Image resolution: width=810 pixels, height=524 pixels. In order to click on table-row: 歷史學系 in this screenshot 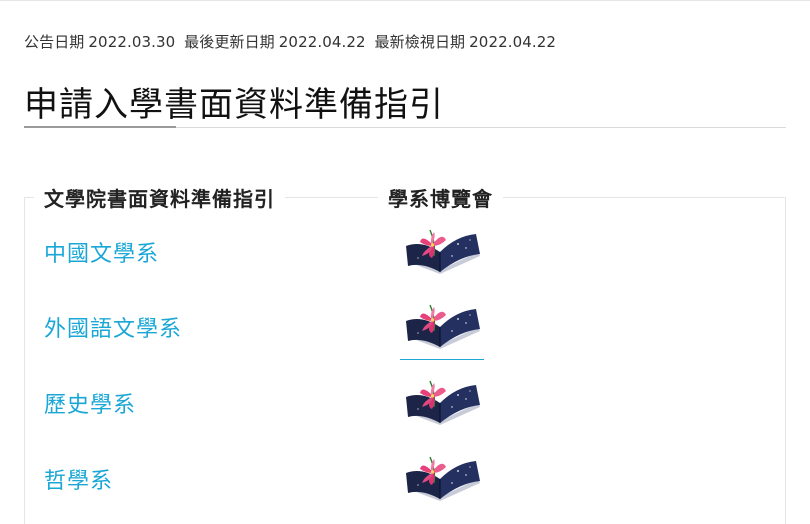, I will do `click(414, 403)`.